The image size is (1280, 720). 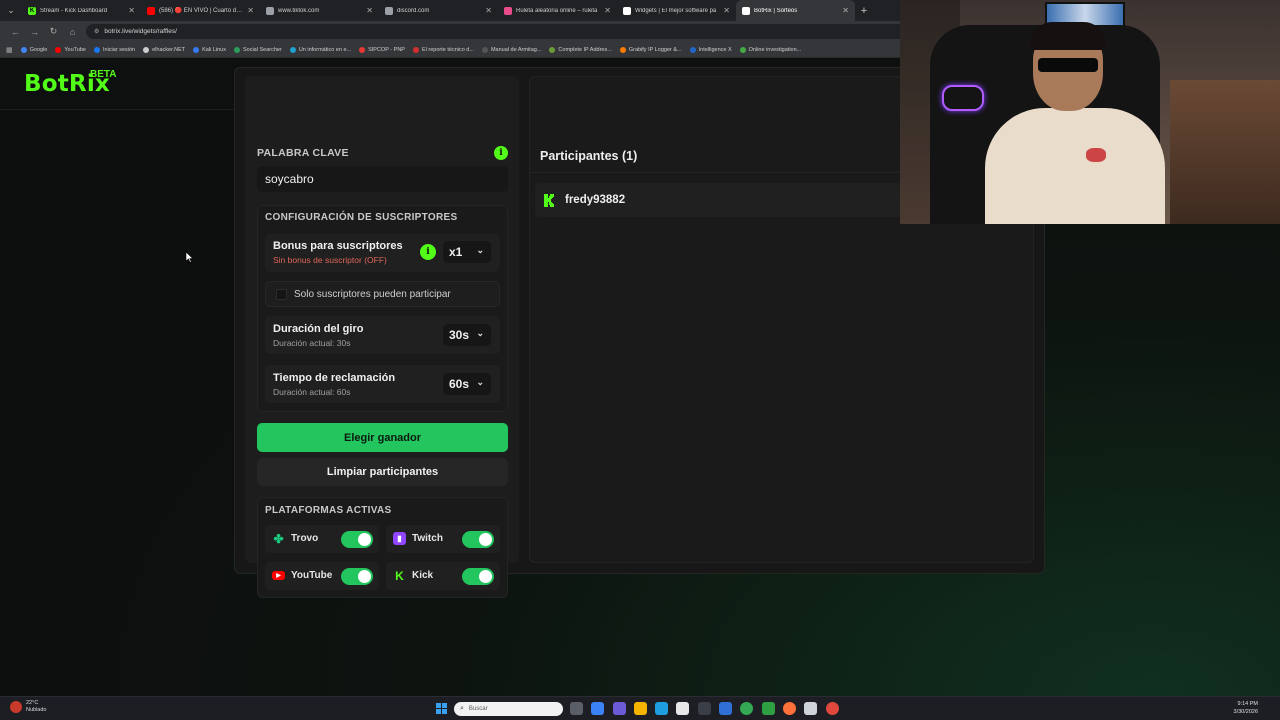 What do you see at coordinates (557, 10) in the screenshot?
I see `browser-tab: Ruleta aleatoria online – ruleta ✕` at bounding box center [557, 10].